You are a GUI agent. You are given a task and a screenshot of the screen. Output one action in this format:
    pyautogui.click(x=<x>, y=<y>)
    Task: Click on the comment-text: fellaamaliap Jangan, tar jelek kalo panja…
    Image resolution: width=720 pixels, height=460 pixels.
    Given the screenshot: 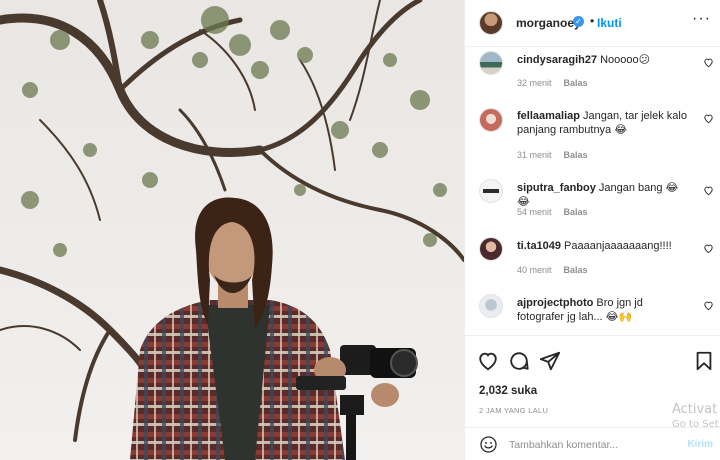 What is the action you would take?
    pyautogui.click(x=604, y=123)
    